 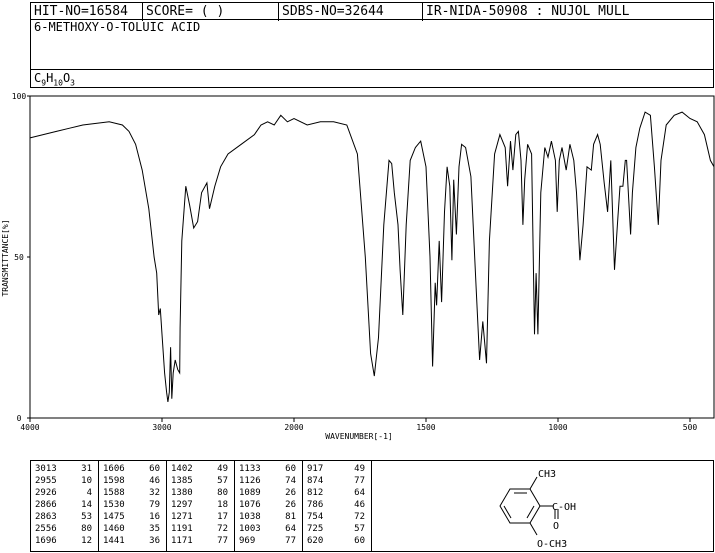 I want to click on peak-wavenumber: 3013, so click(x=46, y=469).